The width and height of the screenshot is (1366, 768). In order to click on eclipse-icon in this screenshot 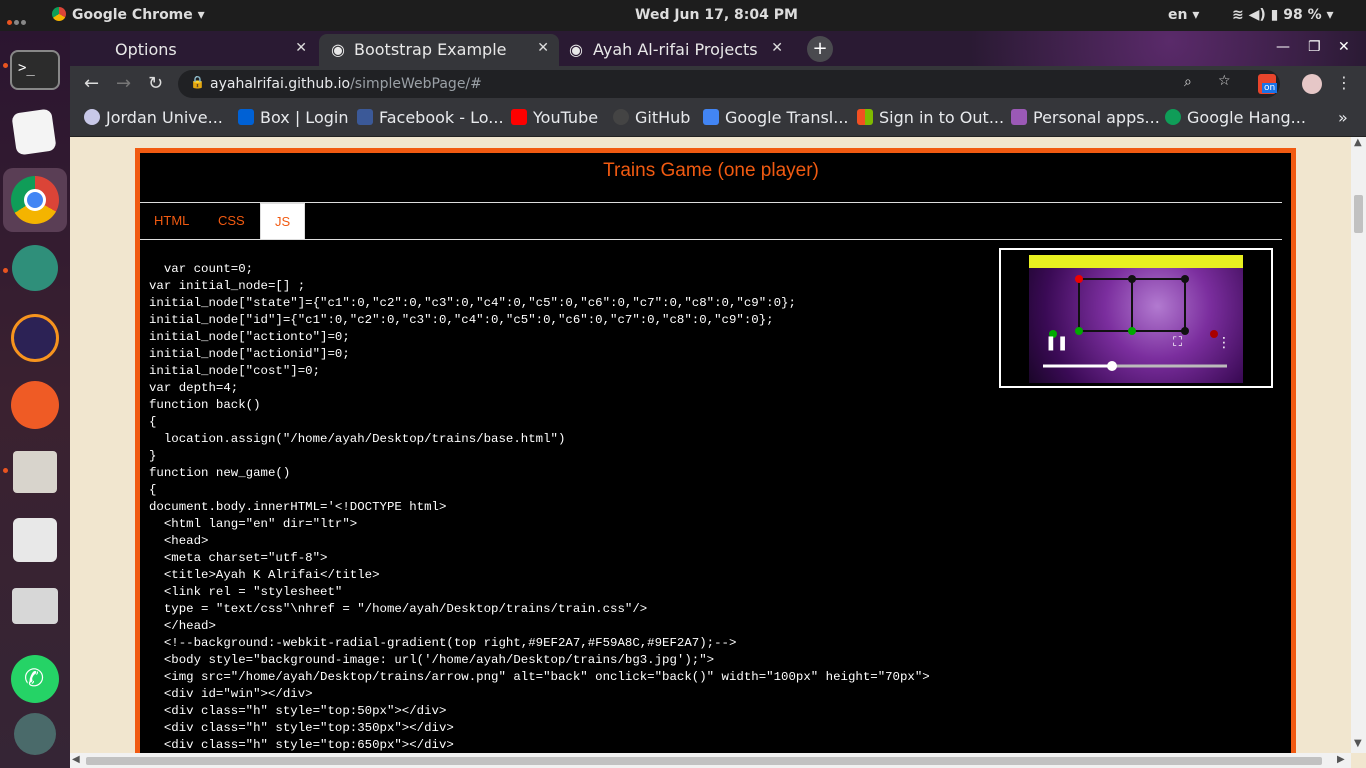, I will do `click(35, 338)`.